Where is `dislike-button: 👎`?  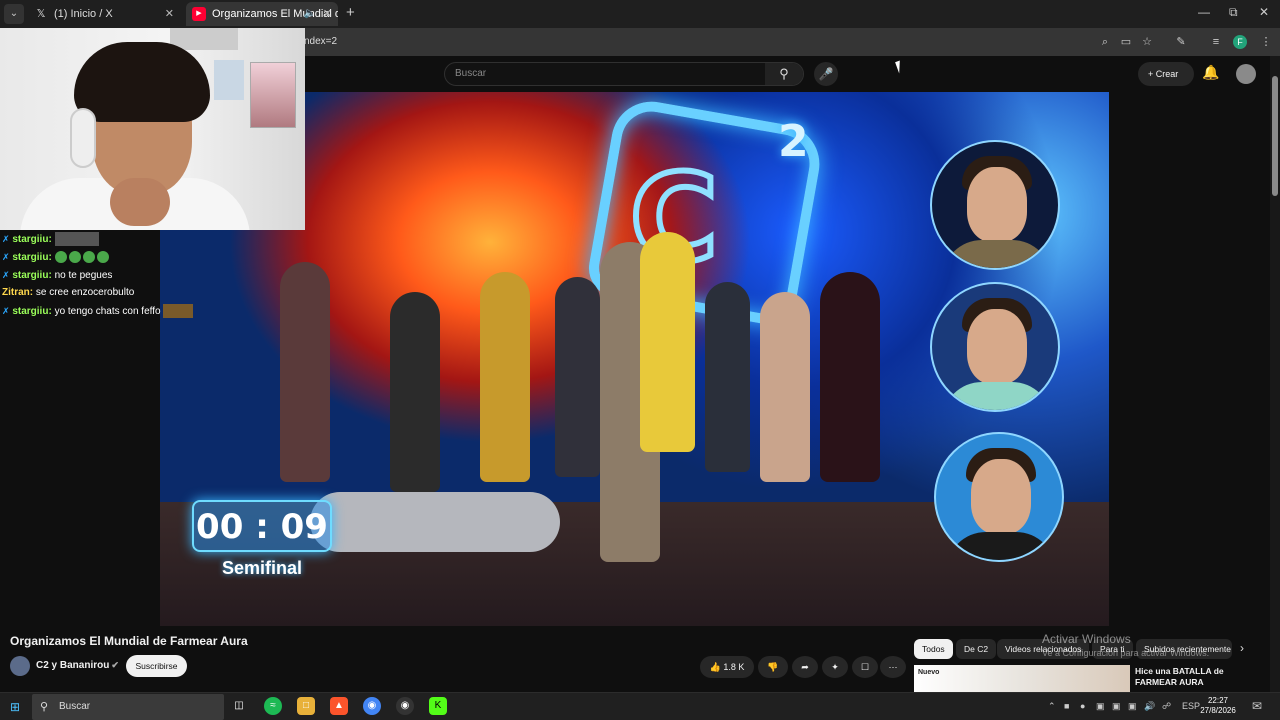
dislike-button: 👎 is located at coordinates (773, 667).